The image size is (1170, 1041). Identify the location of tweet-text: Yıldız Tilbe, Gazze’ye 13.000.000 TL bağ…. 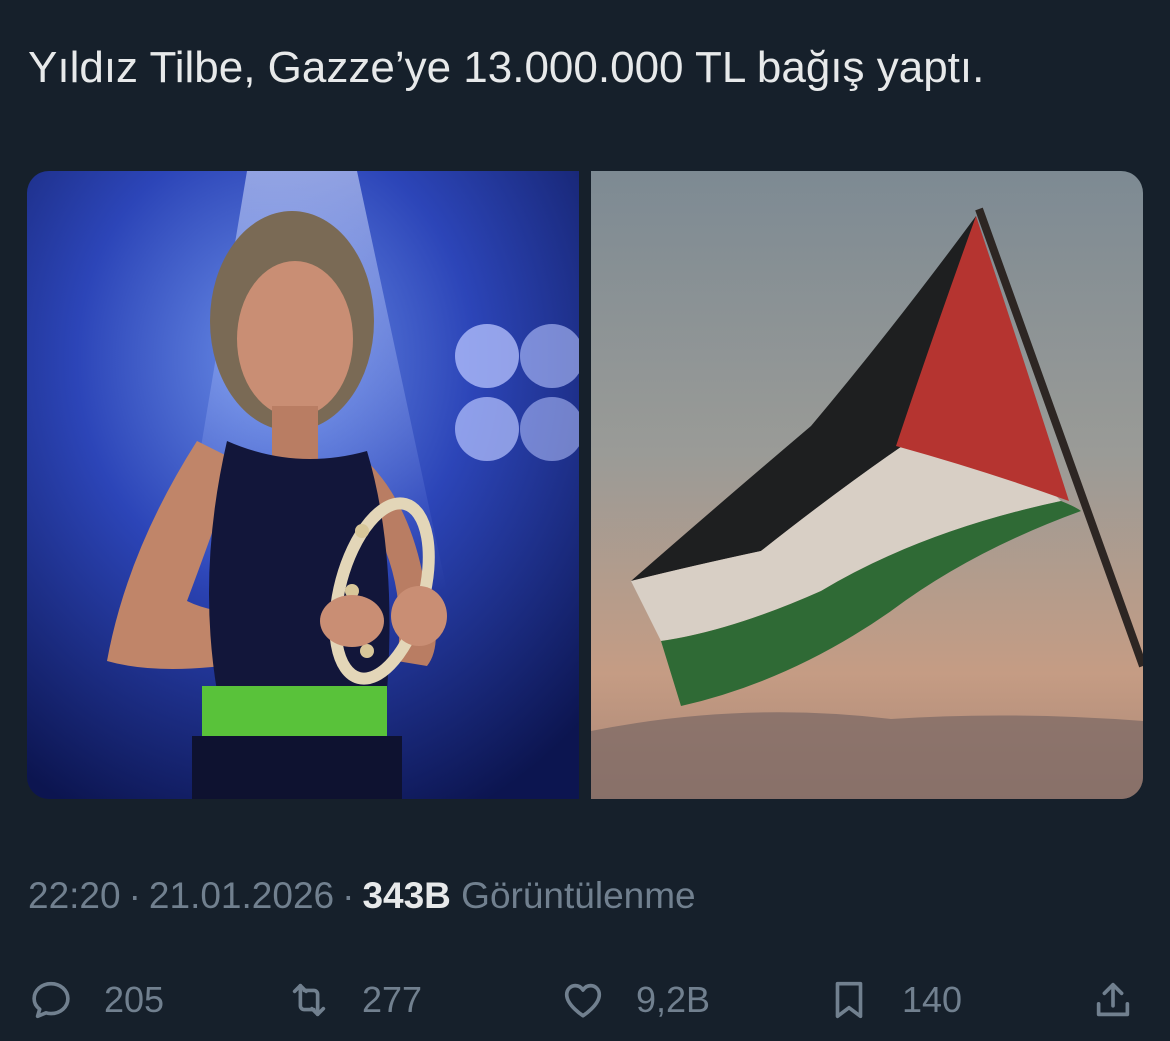
(506, 67).